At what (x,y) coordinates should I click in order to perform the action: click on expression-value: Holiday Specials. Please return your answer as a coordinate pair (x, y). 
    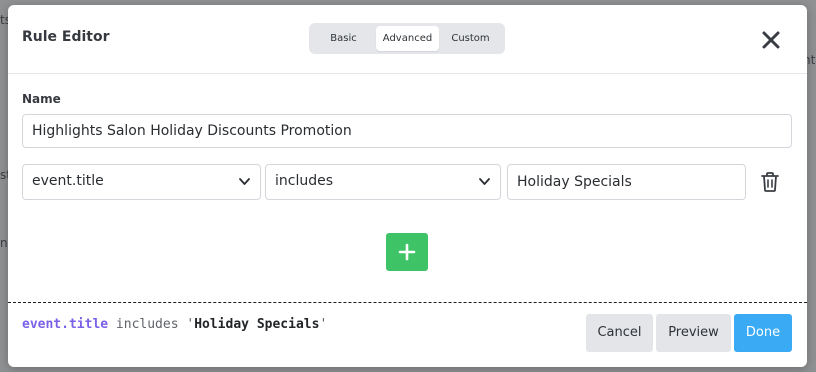
    Looking at the image, I should click on (257, 324).